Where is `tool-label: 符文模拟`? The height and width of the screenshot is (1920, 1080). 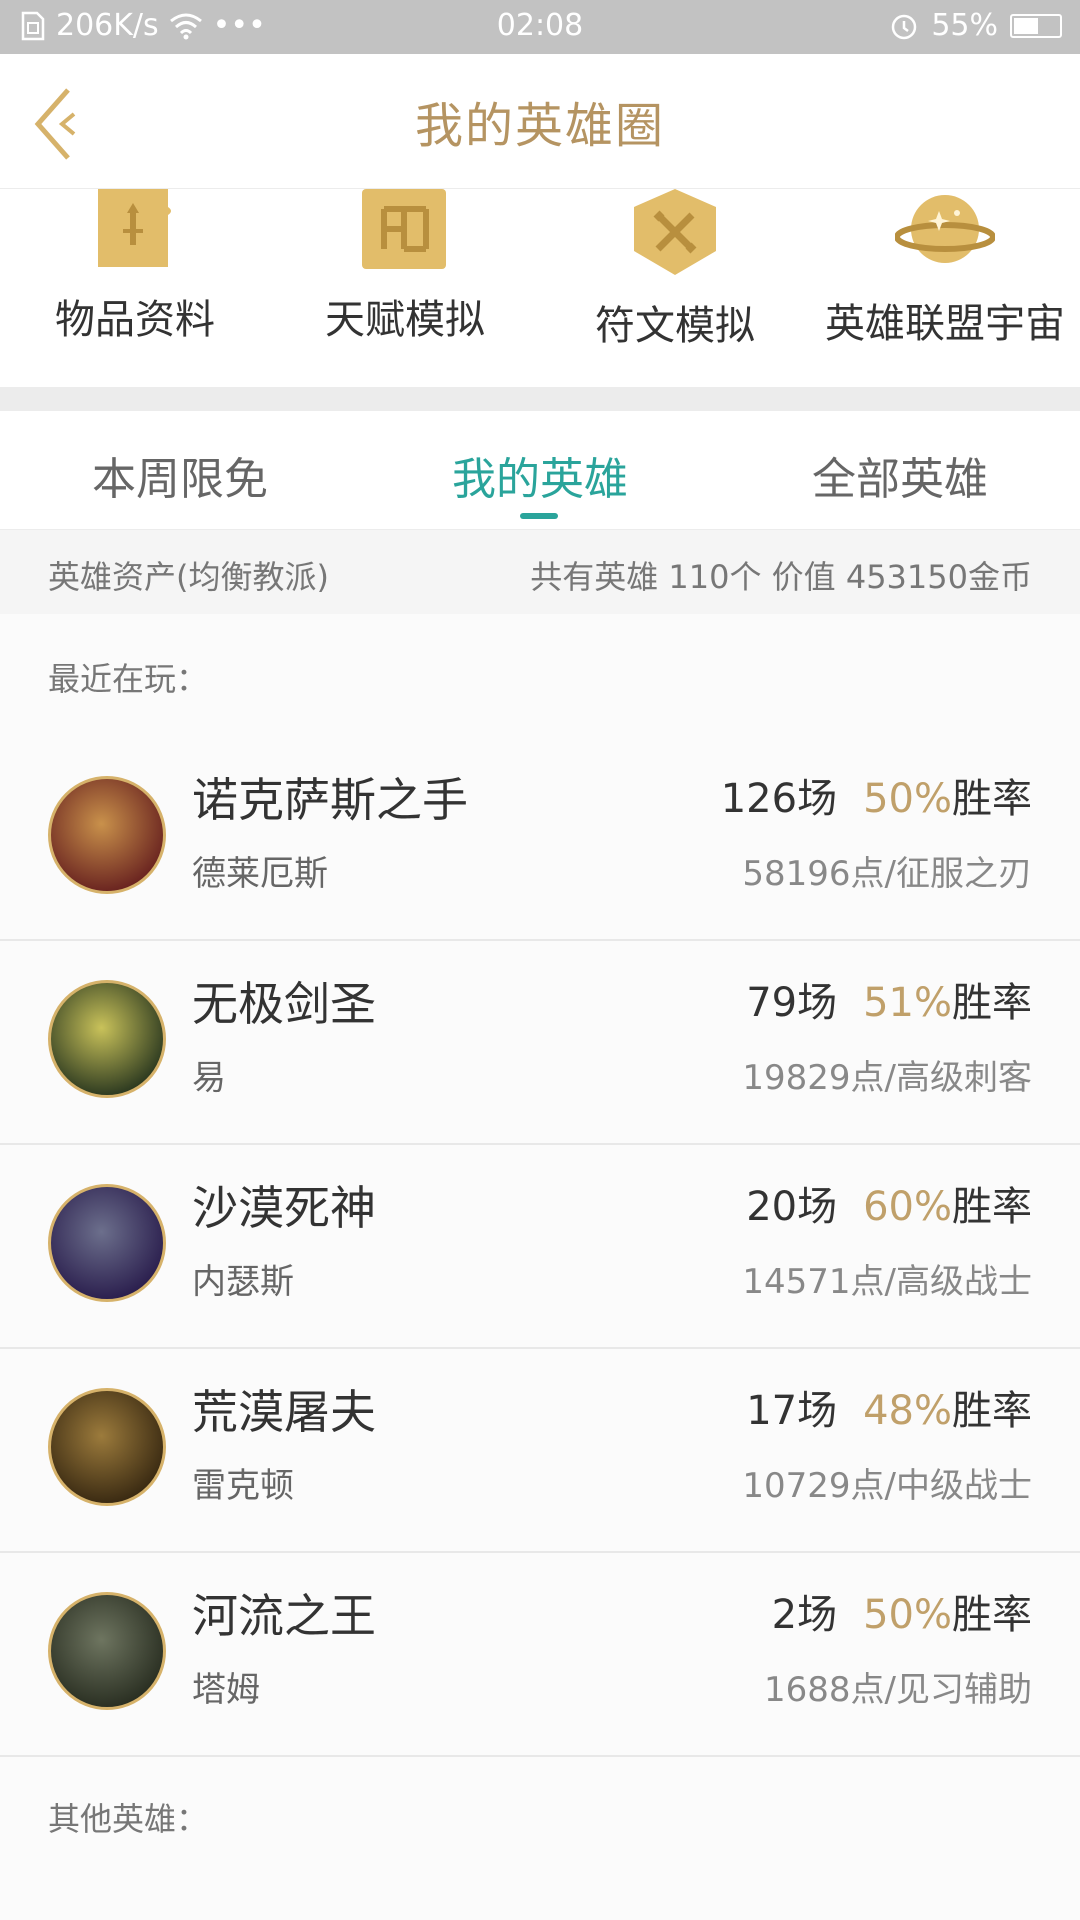 tool-label: 符文模拟 is located at coordinates (675, 326).